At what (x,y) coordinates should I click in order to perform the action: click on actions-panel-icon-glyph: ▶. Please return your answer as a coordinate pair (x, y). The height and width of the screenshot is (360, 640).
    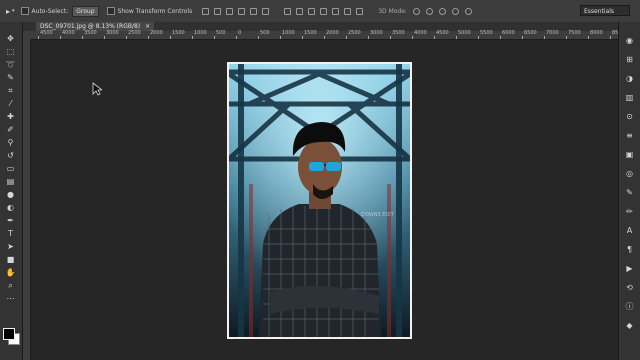
    Looking at the image, I should click on (629, 268).